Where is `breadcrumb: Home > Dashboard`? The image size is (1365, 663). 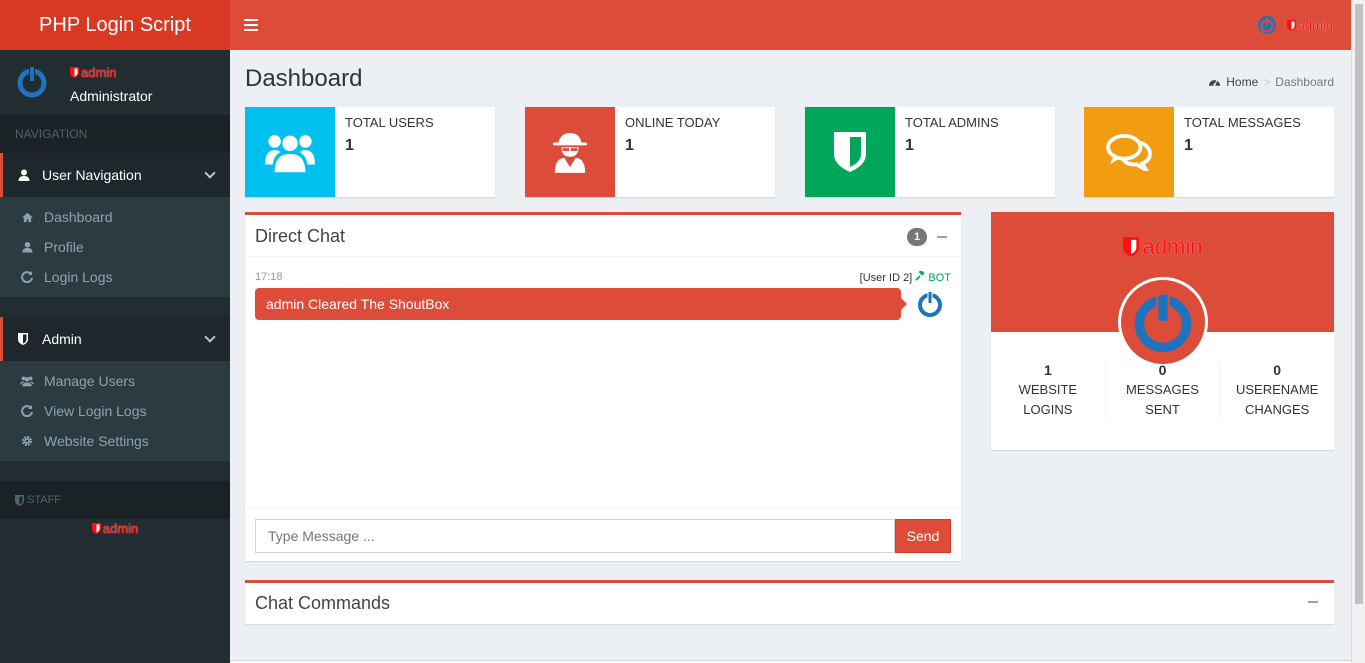
breadcrumb: Home > Dashboard is located at coordinates (1271, 82).